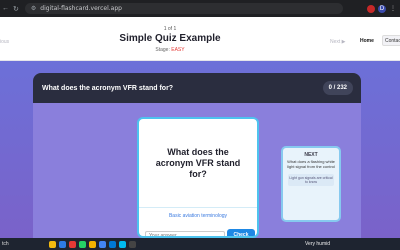  What do you see at coordinates (311, 155) in the screenshot?
I see `next-card-label: NEXT` at bounding box center [311, 155].